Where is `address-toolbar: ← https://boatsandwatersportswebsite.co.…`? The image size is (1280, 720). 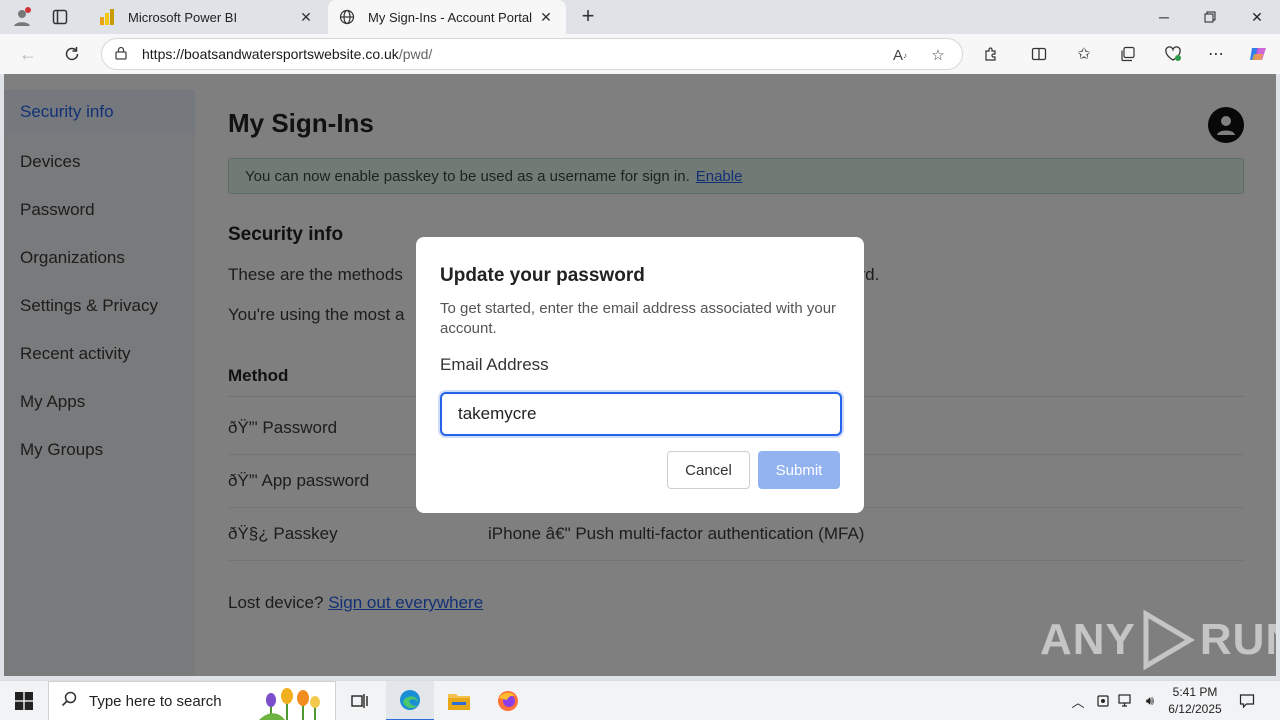 address-toolbar: ← https://boatsandwatersportswebsite.co.… is located at coordinates (640, 54).